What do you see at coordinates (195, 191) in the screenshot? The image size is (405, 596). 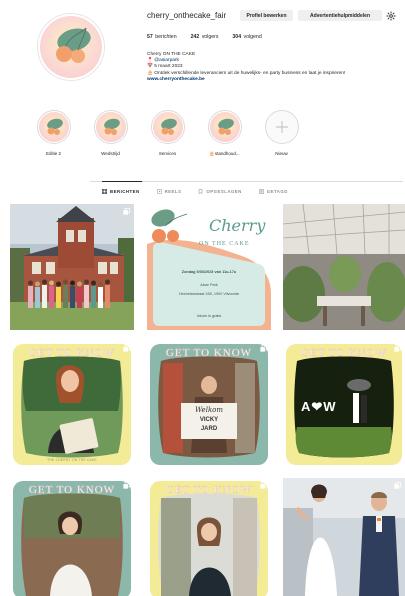 I see `profile-tabs: BERICHTEN REELS OPGESLAGEN GETAGD` at bounding box center [195, 191].